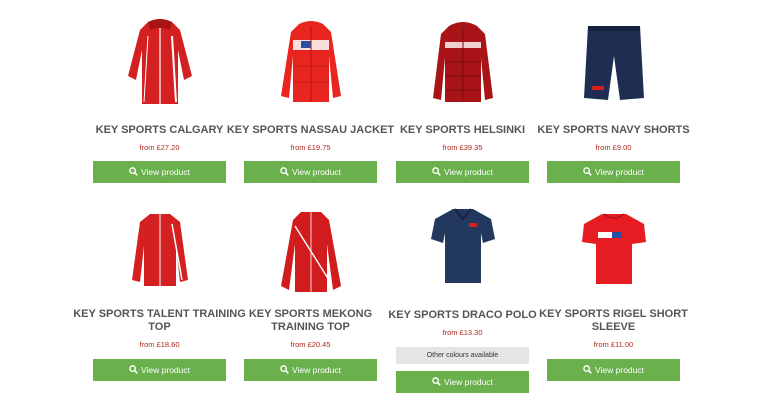  What do you see at coordinates (159, 321) in the screenshot?
I see `product-name: KEY SPORTS TALENT TRAINING TOP` at bounding box center [159, 321].